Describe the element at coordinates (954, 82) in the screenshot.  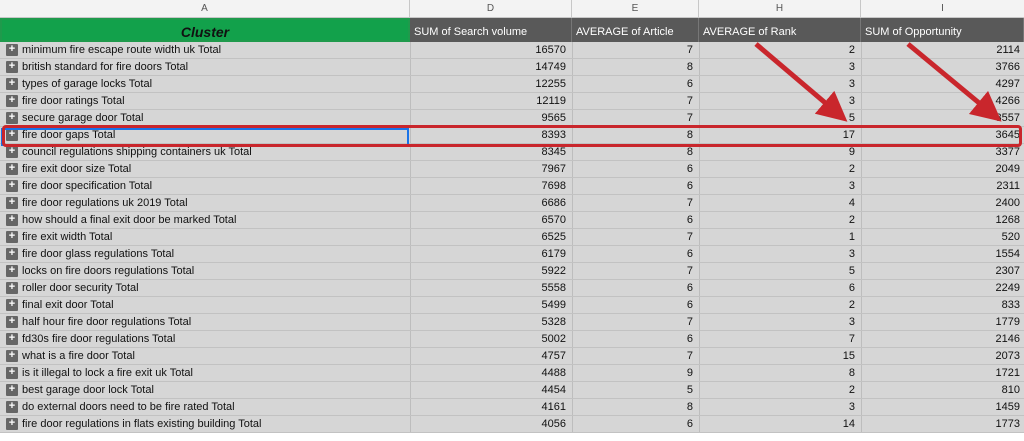
I see `arrow-to-opportunity` at that location.